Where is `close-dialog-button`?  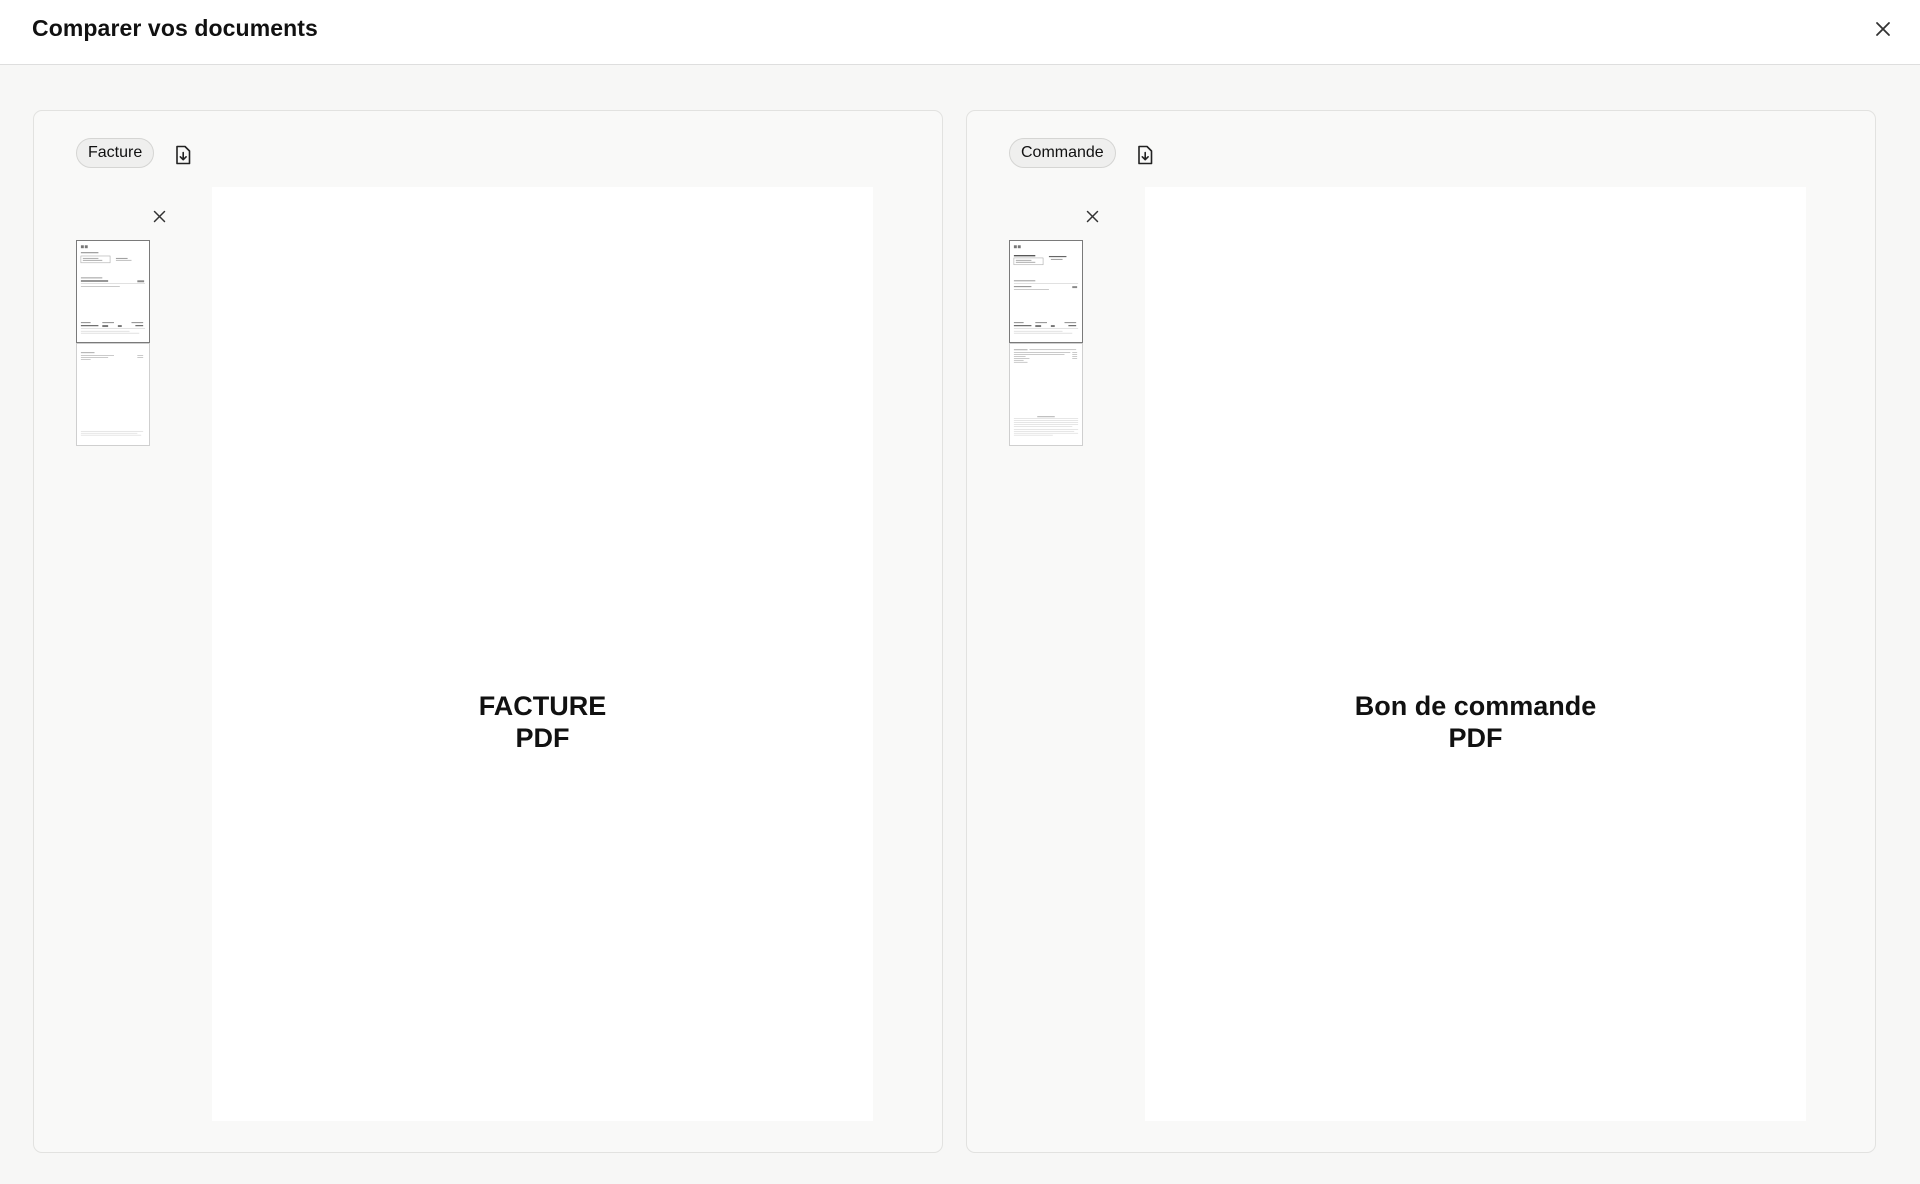 close-dialog-button is located at coordinates (1883, 29).